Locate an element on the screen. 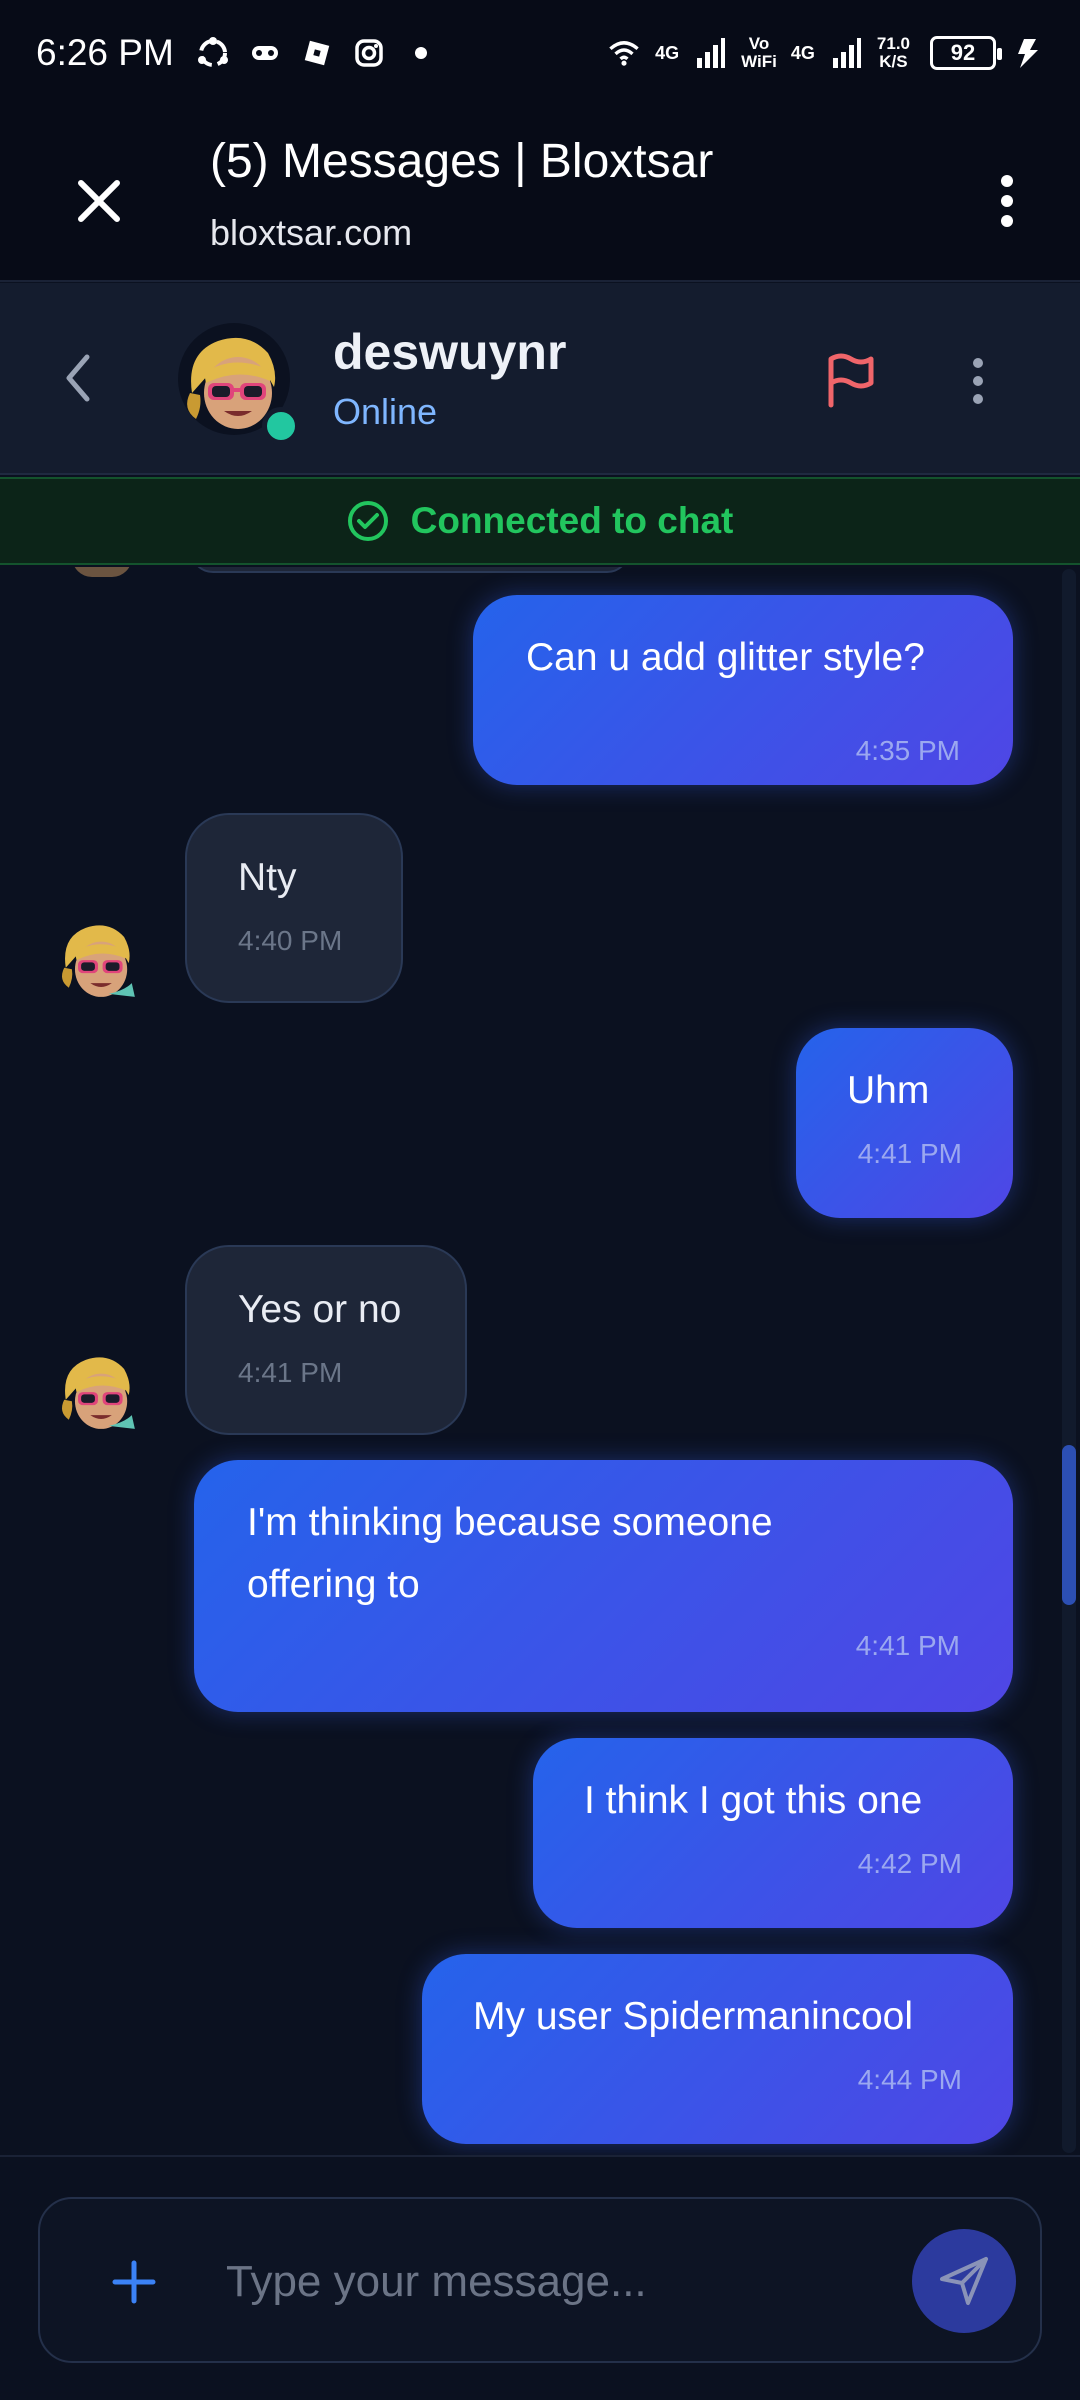  browser-menu-button is located at coordinates (1007, 201).